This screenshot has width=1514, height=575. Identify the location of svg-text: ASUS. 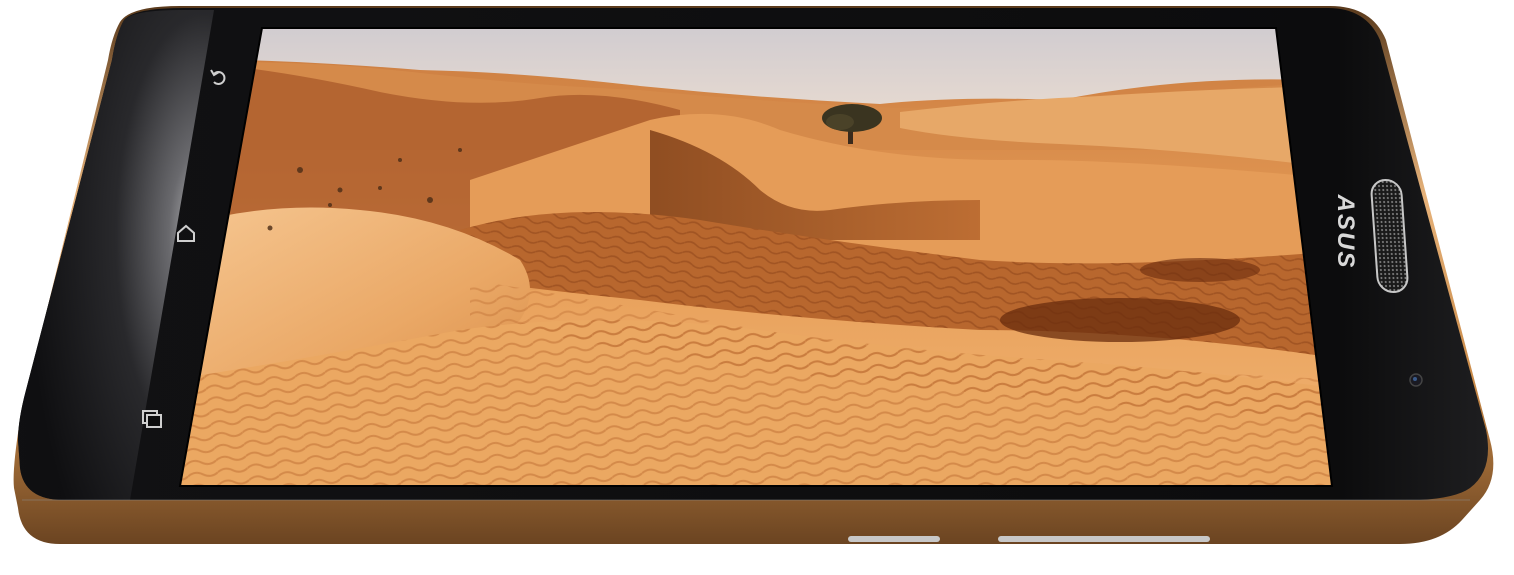
(1345, 232).